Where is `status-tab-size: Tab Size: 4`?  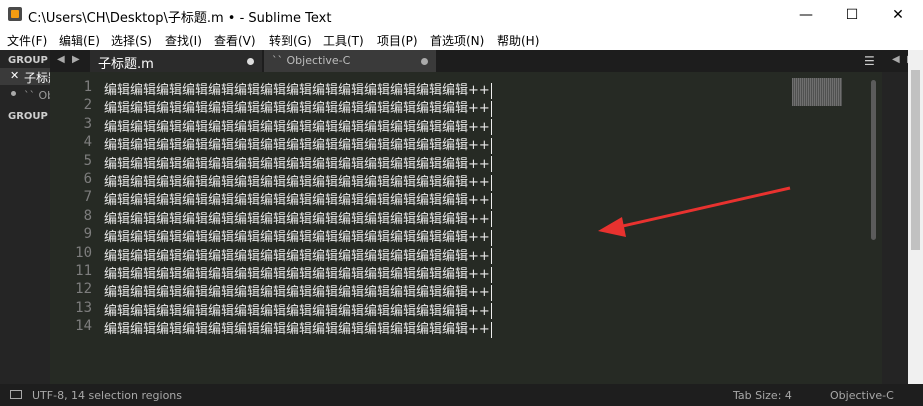
status-tab-size: Tab Size: 4 is located at coordinates (762, 395).